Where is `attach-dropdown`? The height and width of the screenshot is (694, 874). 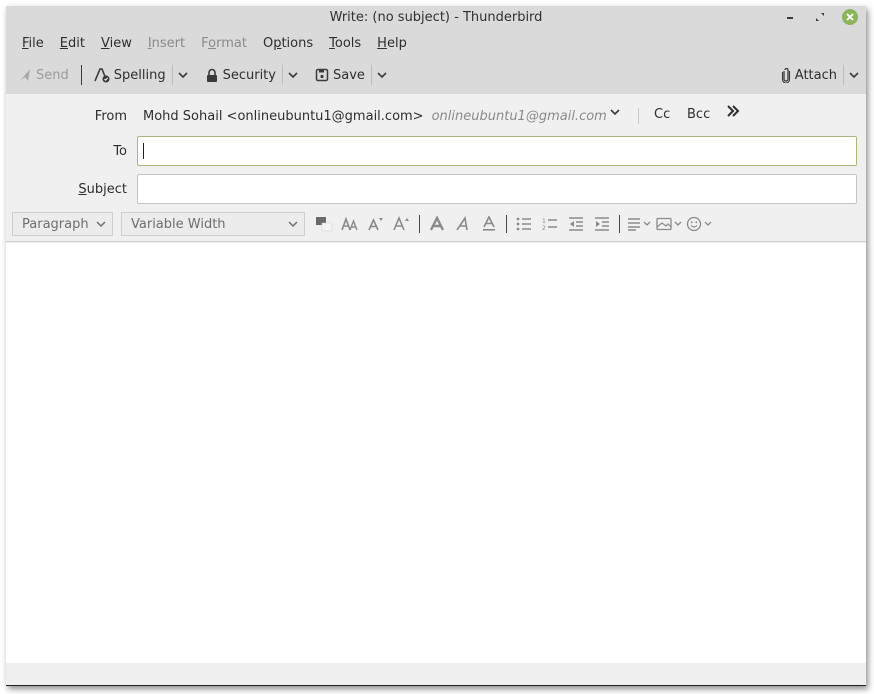
attach-dropdown is located at coordinates (854, 75).